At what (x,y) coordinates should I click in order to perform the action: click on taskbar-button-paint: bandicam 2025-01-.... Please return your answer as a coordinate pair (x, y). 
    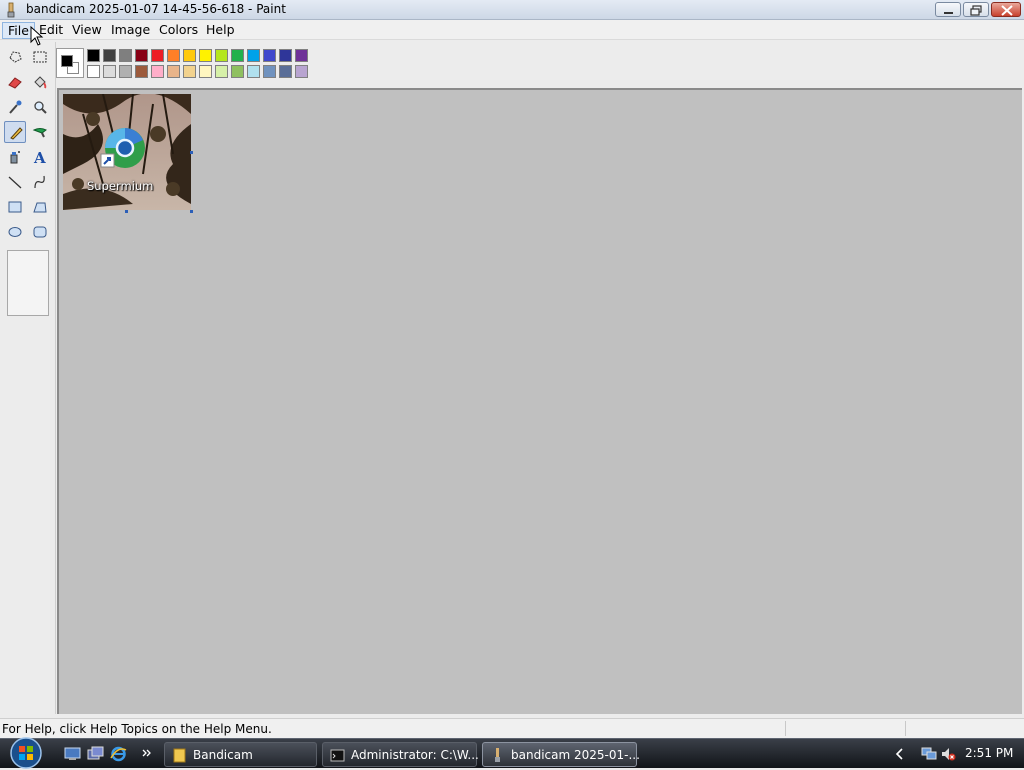
    Looking at the image, I should click on (561, 754).